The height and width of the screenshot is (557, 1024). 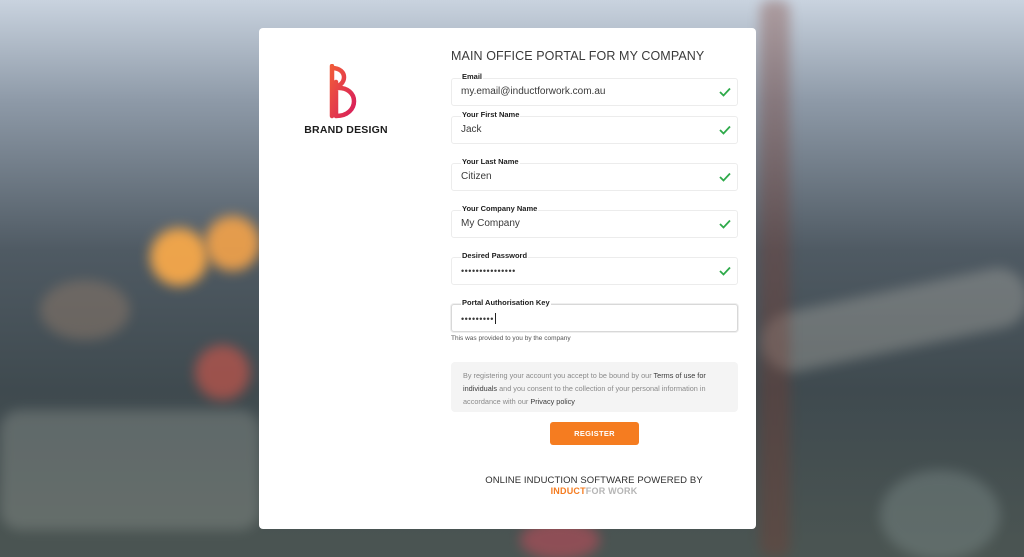 What do you see at coordinates (491, 114) in the screenshot?
I see `field-label: Your First Name` at bounding box center [491, 114].